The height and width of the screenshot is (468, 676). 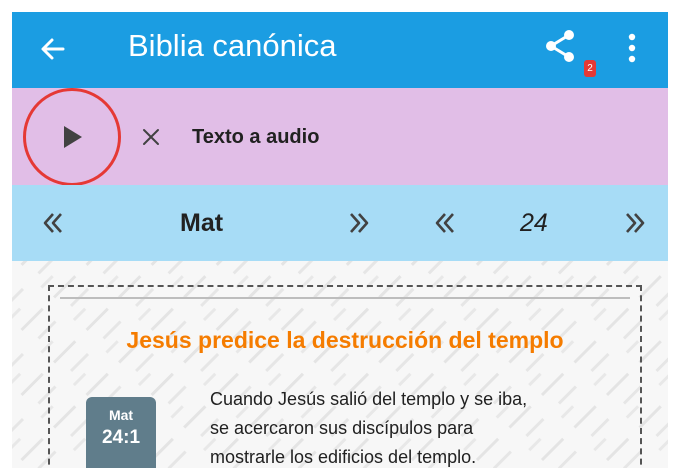 I want to click on more-vertical-icon, so click(x=632, y=48).